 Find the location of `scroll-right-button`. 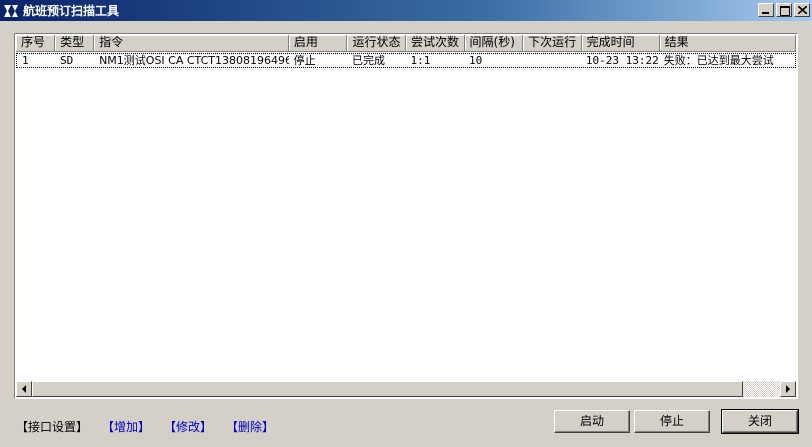

scroll-right-button is located at coordinates (788, 389).